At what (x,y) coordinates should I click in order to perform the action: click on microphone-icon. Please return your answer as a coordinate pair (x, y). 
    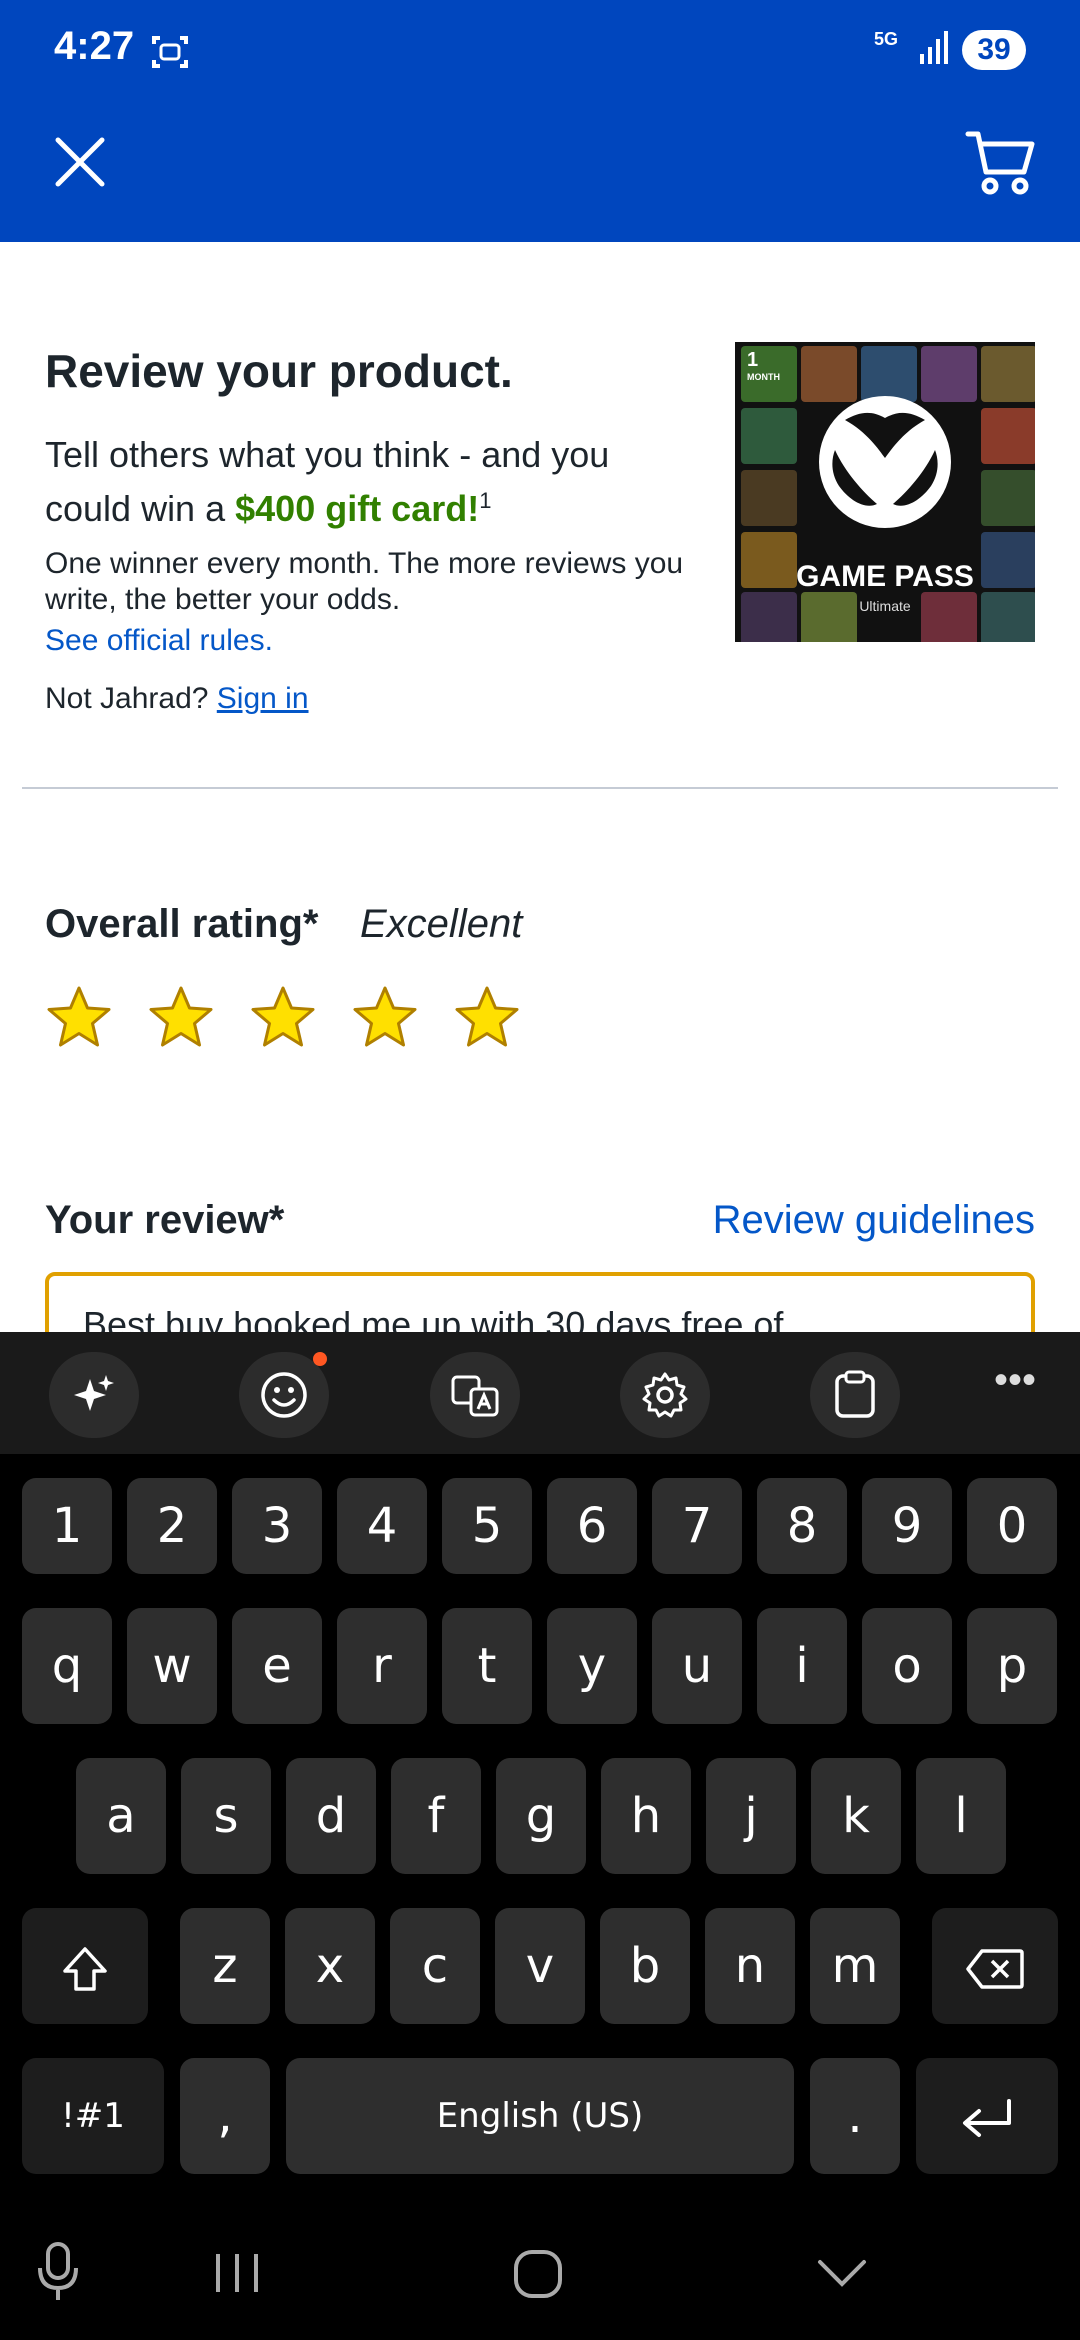
    Looking at the image, I should click on (58, 2272).